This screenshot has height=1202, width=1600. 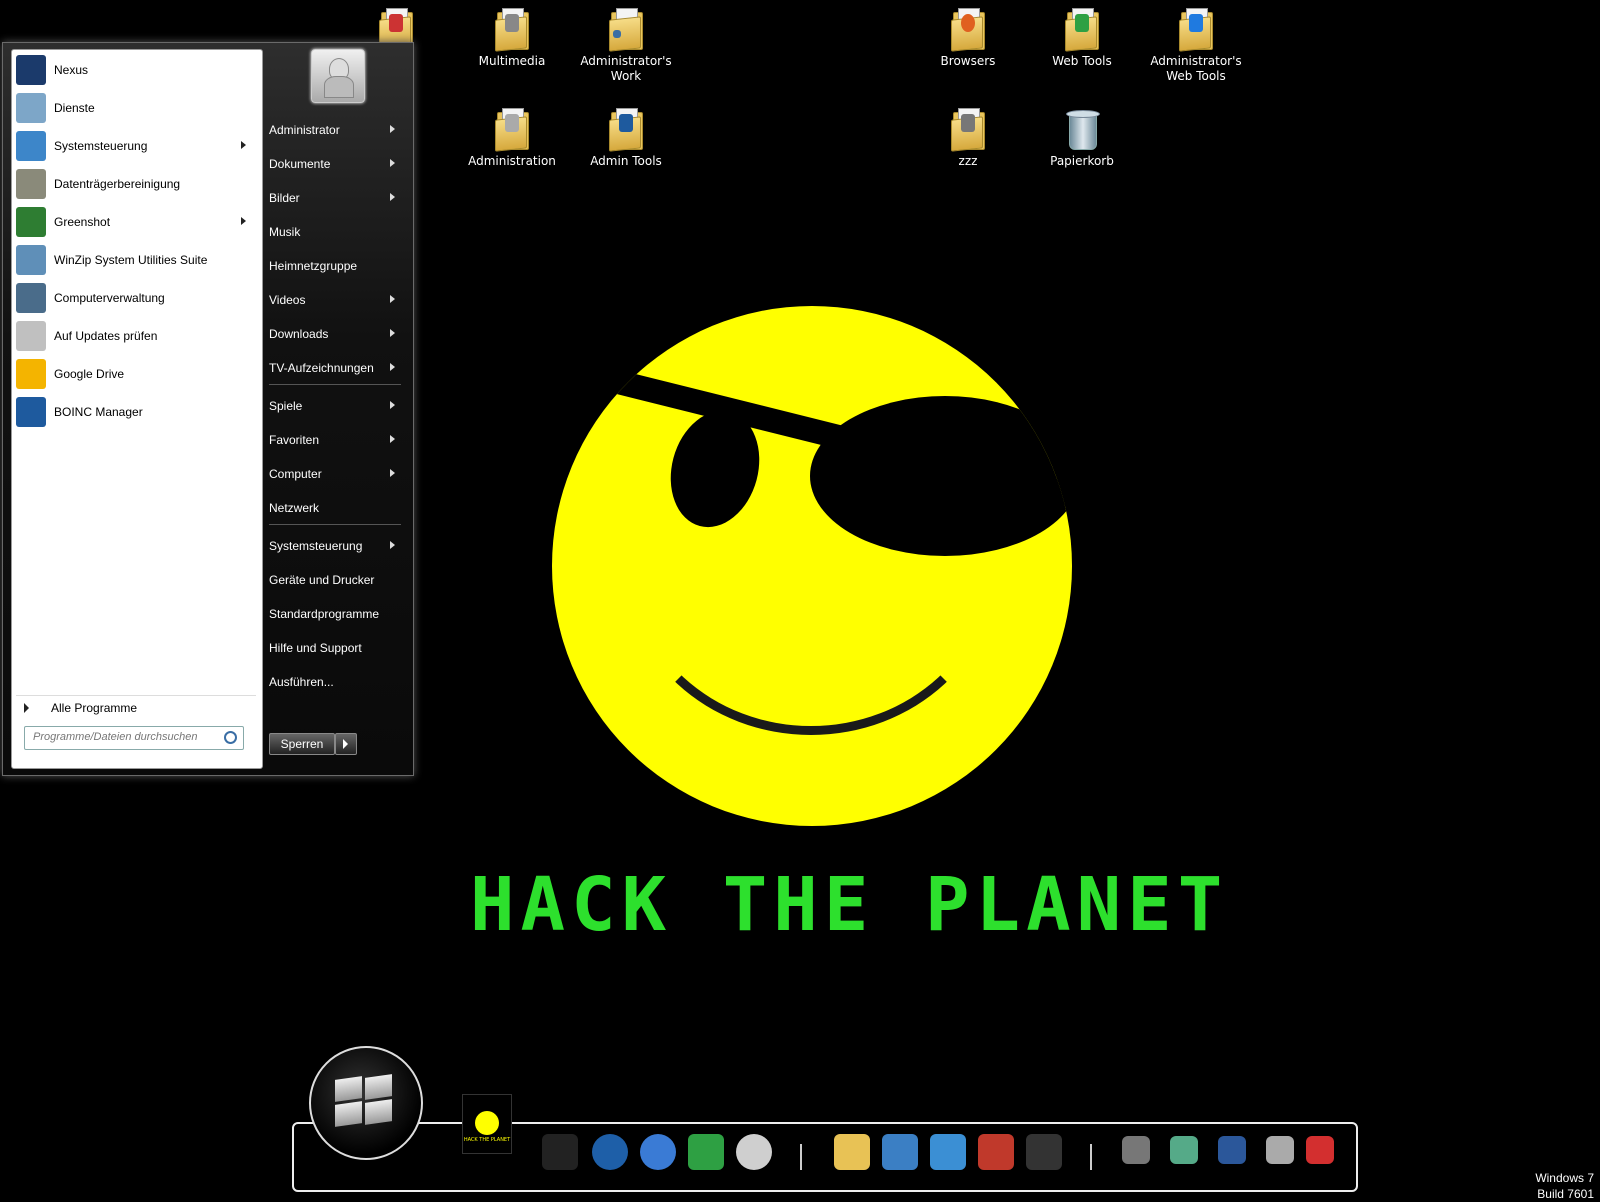 I want to click on place-item: Bilder, so click(x=338, y=198).